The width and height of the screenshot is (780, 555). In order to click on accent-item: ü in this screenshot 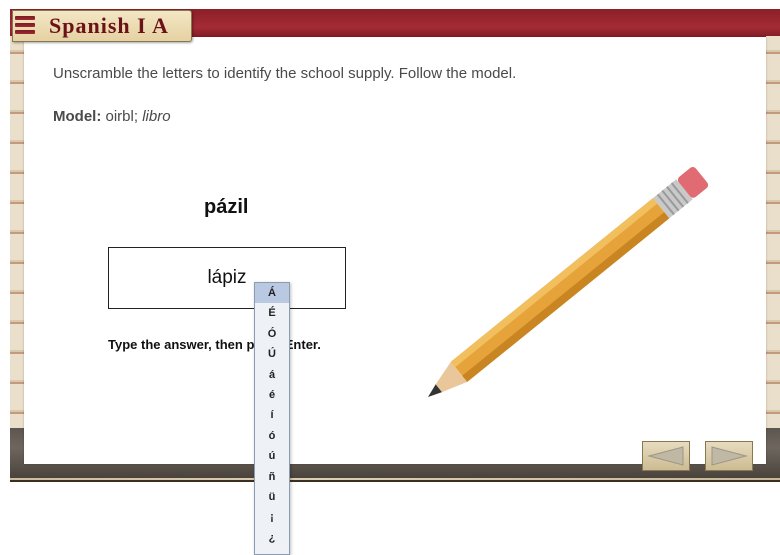, I will do `click(272, 497)`.